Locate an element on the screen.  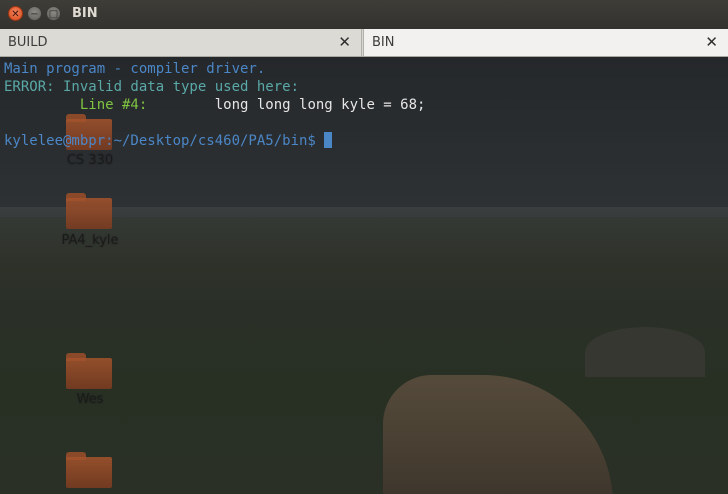
maximize-window-button: □ is located at coordinates (53, 13).